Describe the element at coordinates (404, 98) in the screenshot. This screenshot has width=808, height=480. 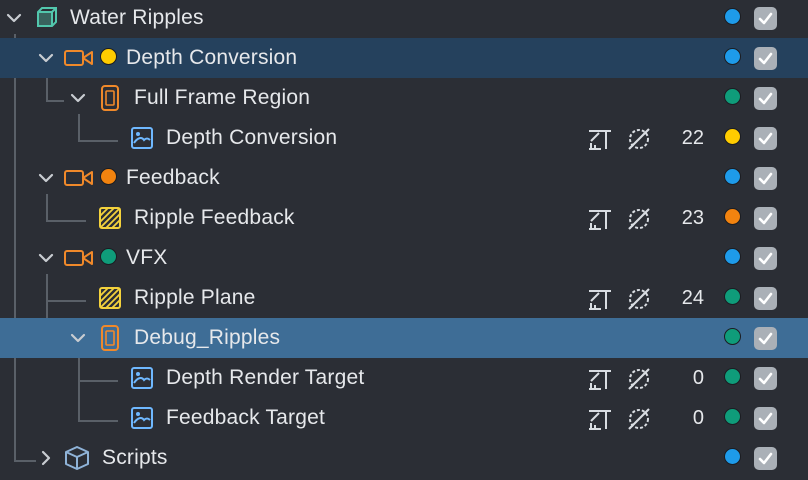
I see `tree-row-full-frame-region: Full Frame Region` at that location.